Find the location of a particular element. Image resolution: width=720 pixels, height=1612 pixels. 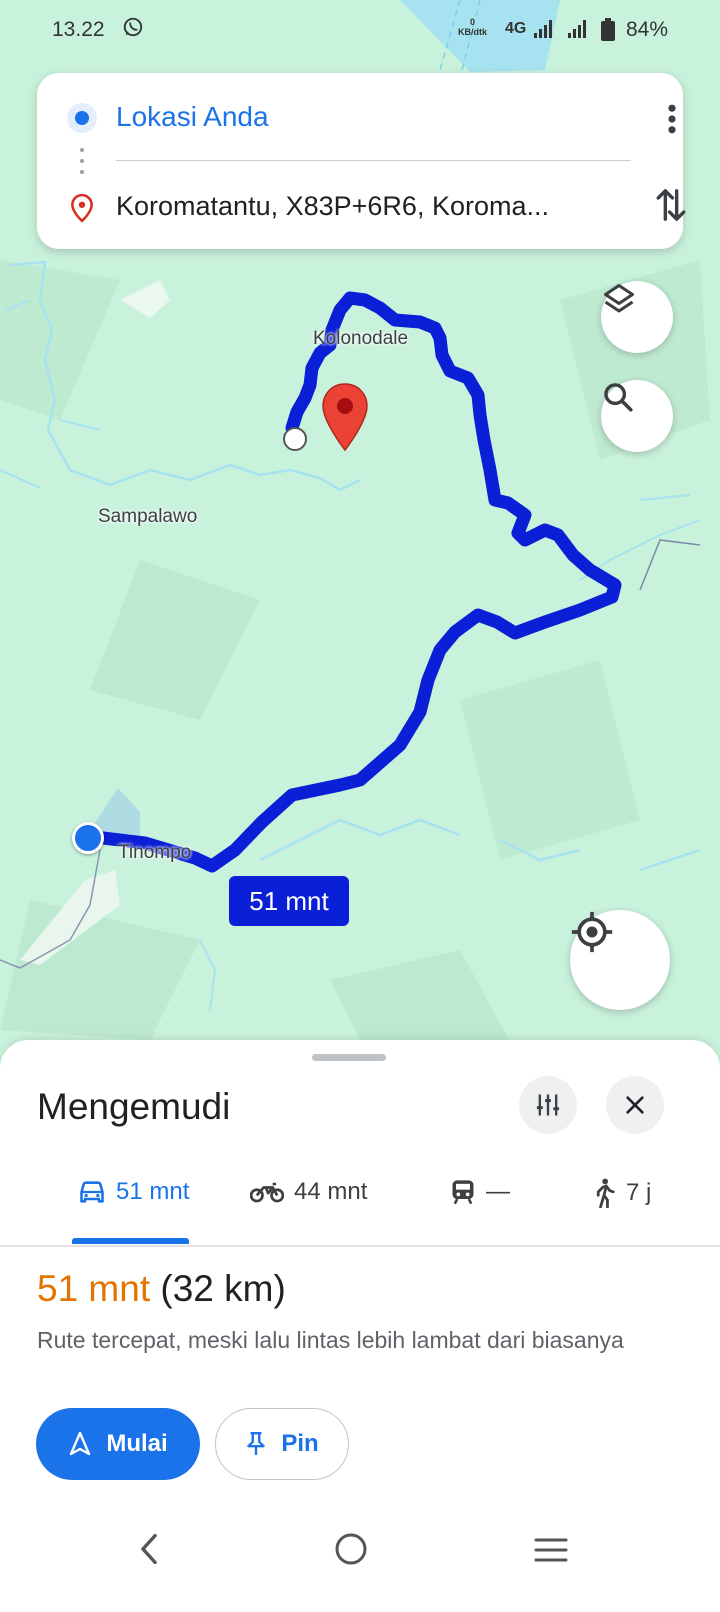

layers-button is located at coordinates (637, 317).